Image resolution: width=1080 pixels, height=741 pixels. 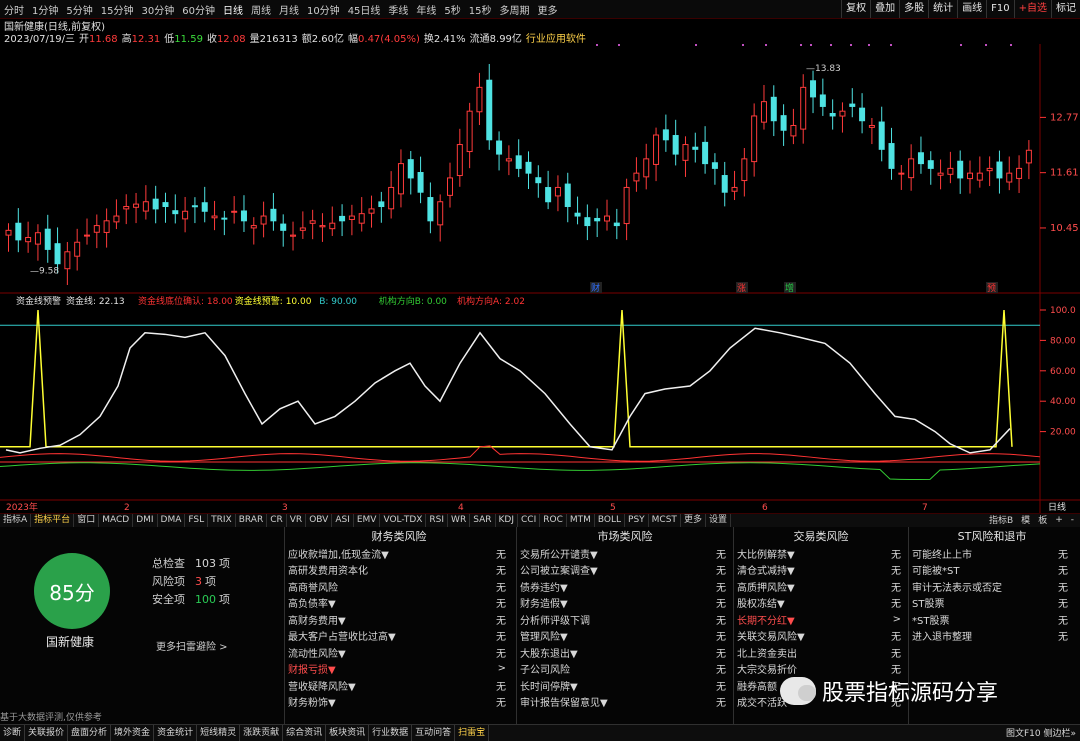 What do you see at coordinates (133, 733) in the screenshot?
I see `bottom-tab: 境外资金` at bounding box center [133, 733].